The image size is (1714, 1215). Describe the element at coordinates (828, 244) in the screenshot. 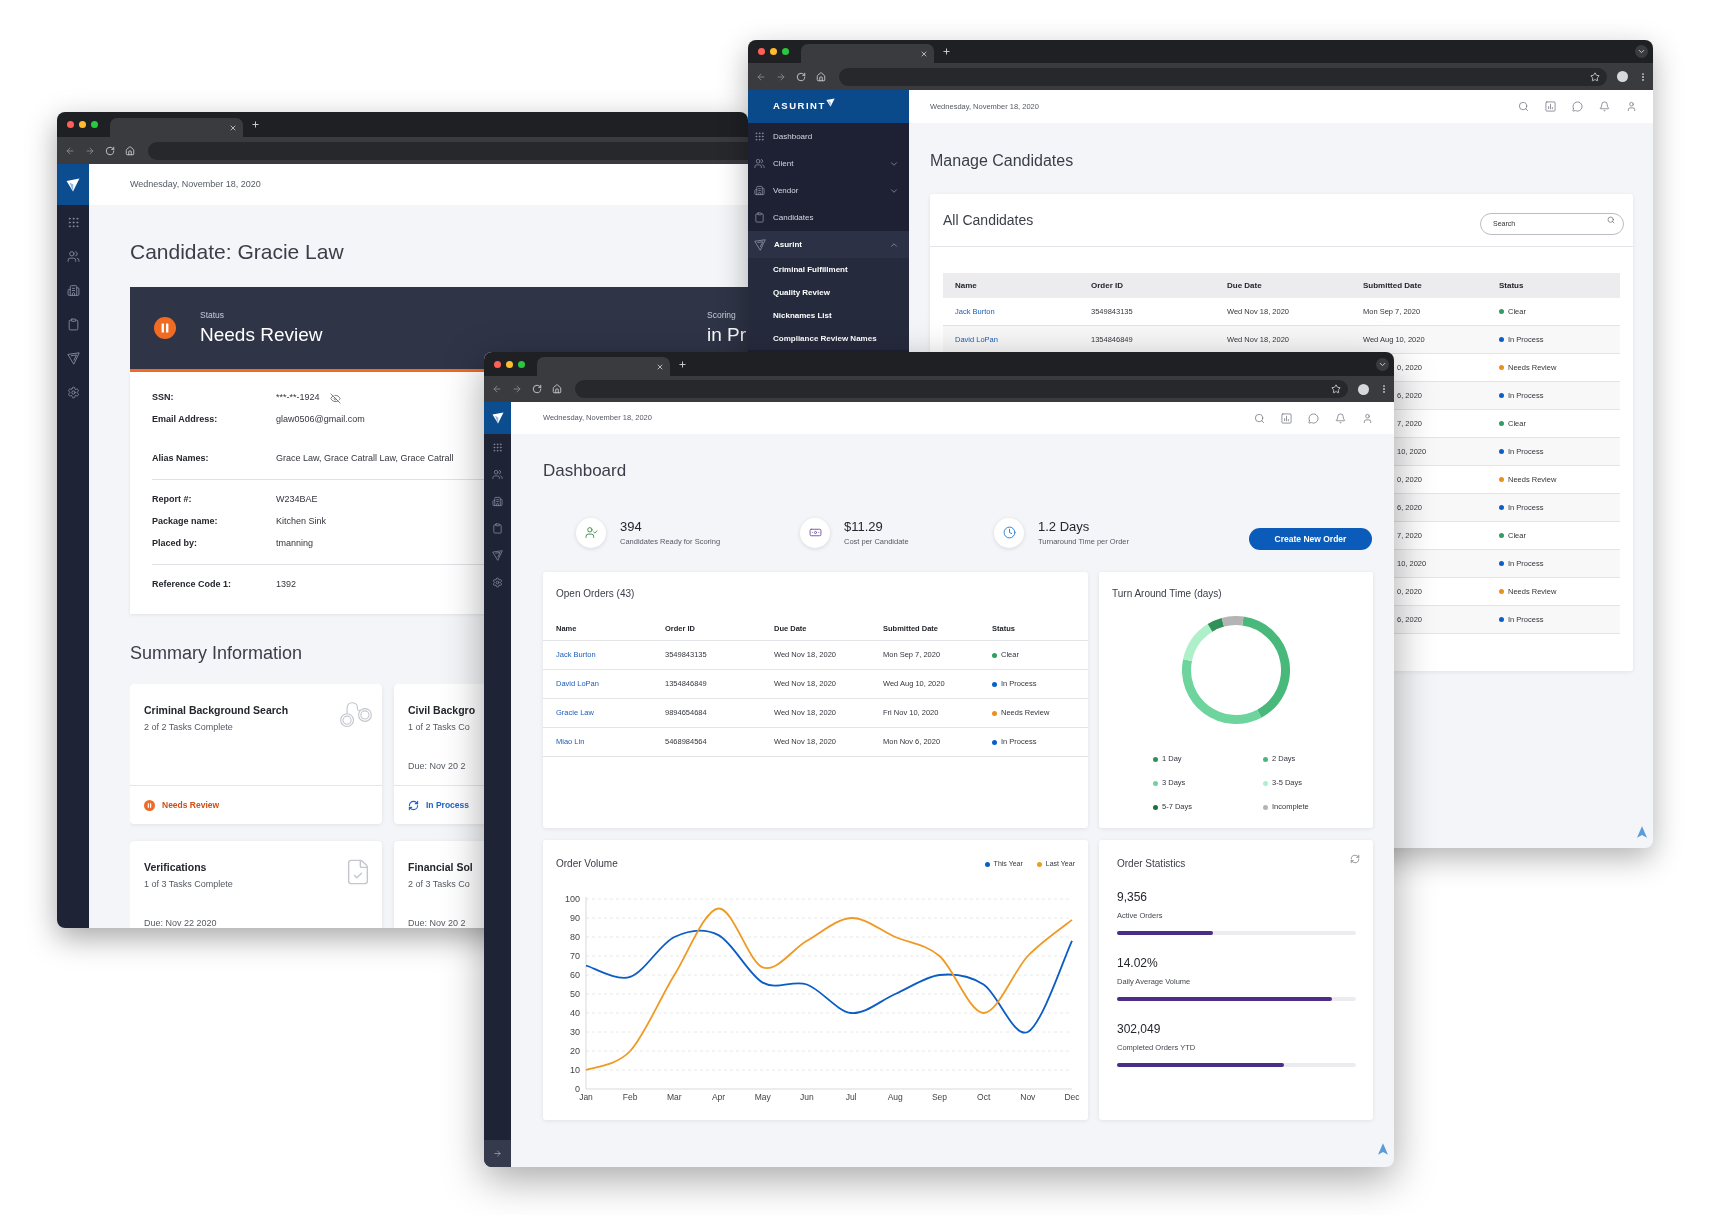

I see `nav-item: Asurint` at that location.